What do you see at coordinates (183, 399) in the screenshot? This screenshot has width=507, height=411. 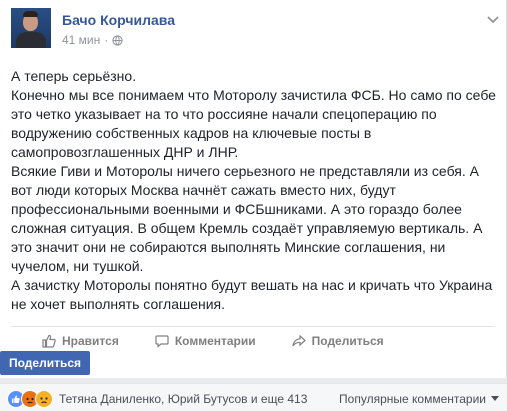 I see `reaction-names: Тетяна Даниленко, Юрий Бутусов и еще 413` at bounding box center [183, 399].